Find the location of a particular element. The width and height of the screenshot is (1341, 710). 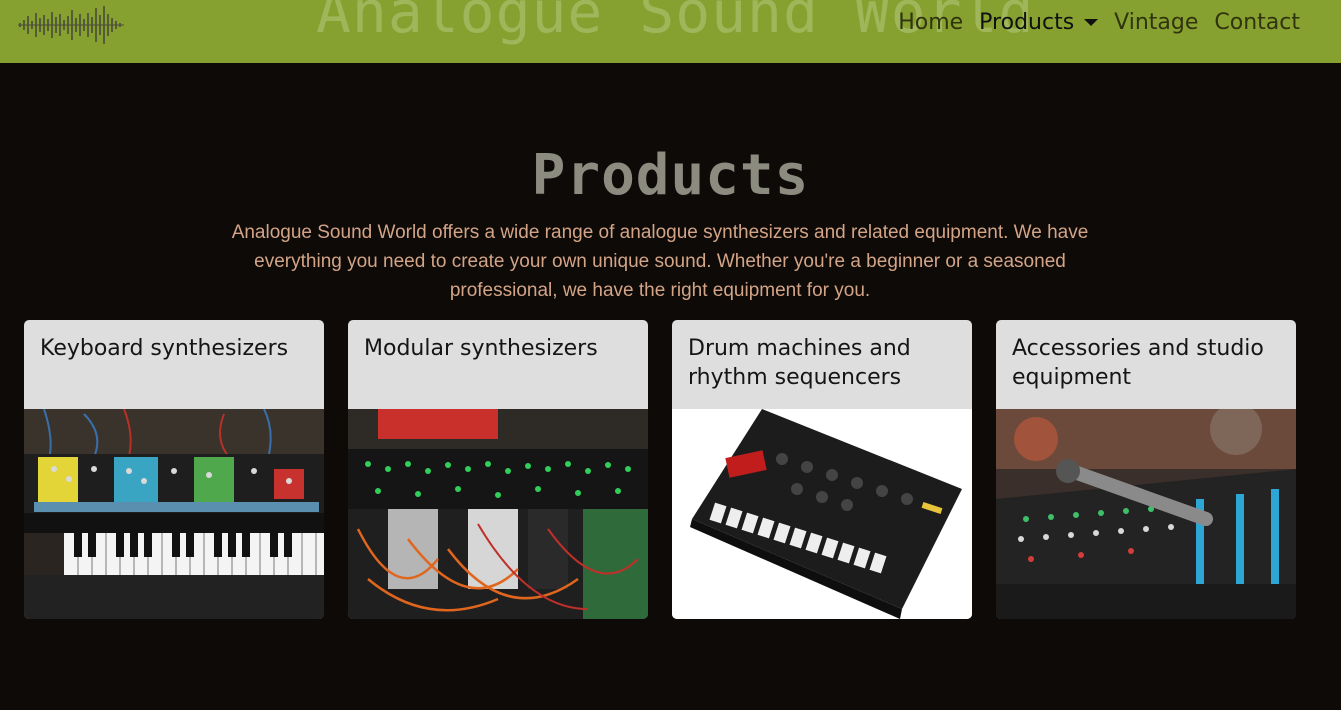

nav-home: Home is located at coordinates (930, 22).